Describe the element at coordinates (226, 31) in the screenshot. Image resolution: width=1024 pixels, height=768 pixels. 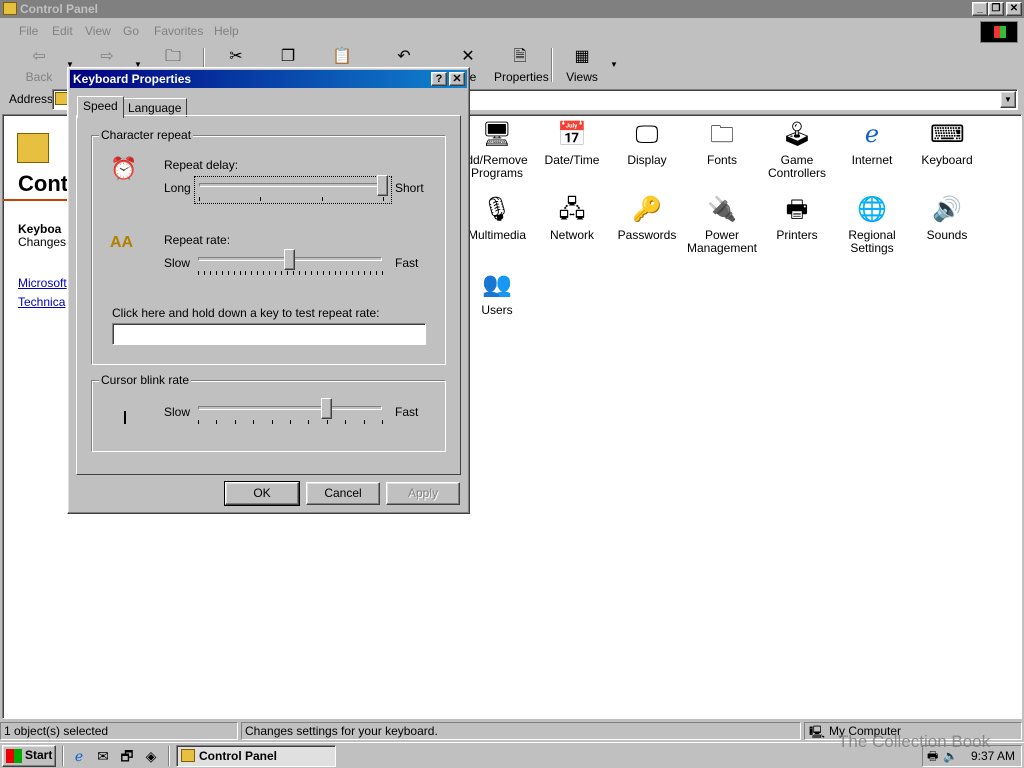
I see `menu-help: Help` at that location.